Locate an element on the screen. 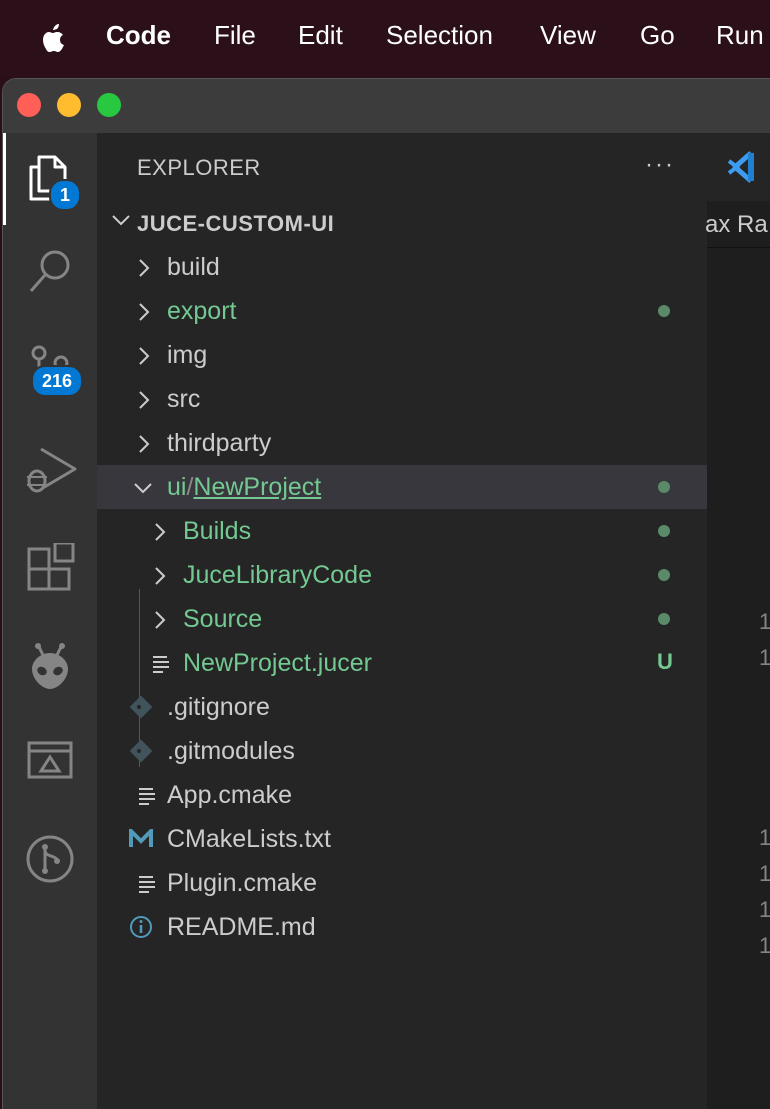 The width and height of the screenshot is (770, 1109). macos-menu-bar: Code File Edit Selection View Go Run is located at coordinates (385, 38).